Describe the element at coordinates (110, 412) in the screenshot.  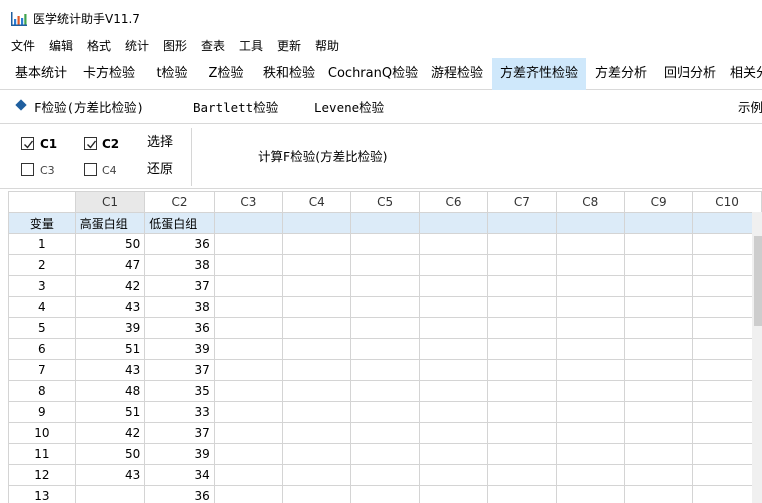
I see `cell-c1: 51` at that location.